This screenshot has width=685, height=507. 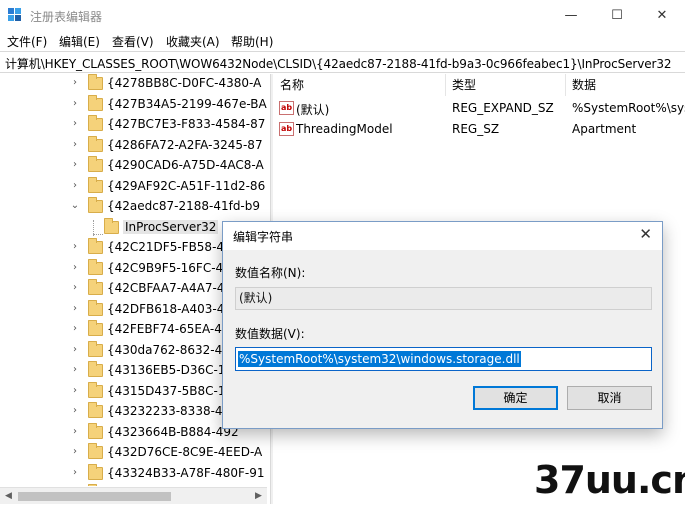 I want to click on tree-item-label: {427B34A5-2199-467e-BA, so click(x=187, y=103).